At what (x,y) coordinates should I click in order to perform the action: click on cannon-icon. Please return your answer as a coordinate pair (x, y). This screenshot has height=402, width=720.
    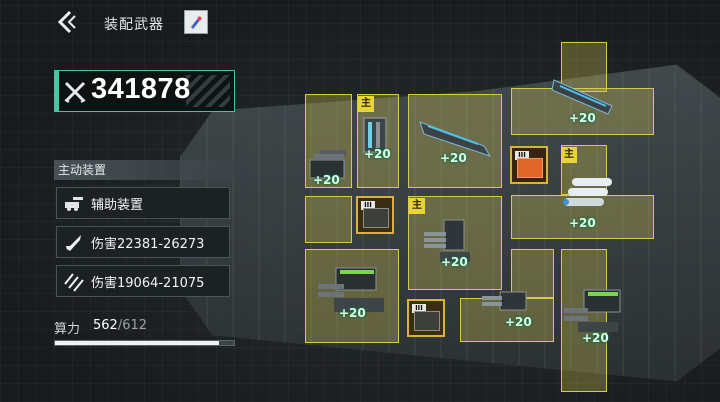
    Looking at the image, I should click on (74, 203).